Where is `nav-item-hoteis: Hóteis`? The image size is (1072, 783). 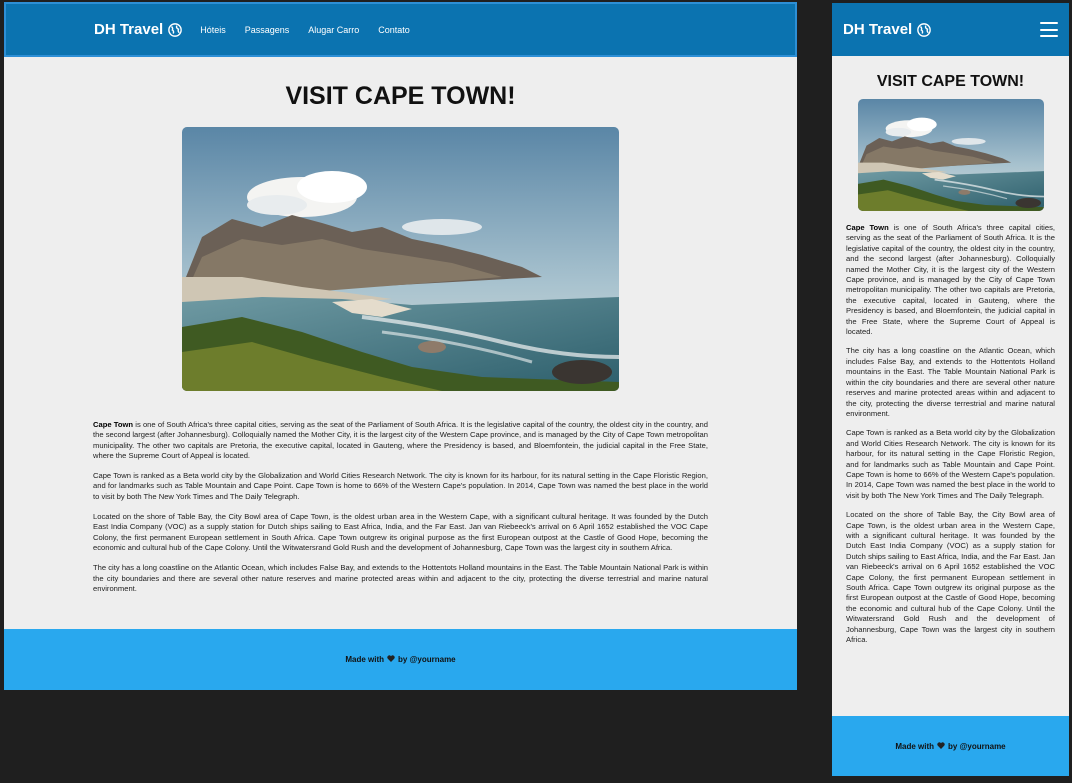 nav-item-hoteis: Hóteis is located at coordinates (213, 30).